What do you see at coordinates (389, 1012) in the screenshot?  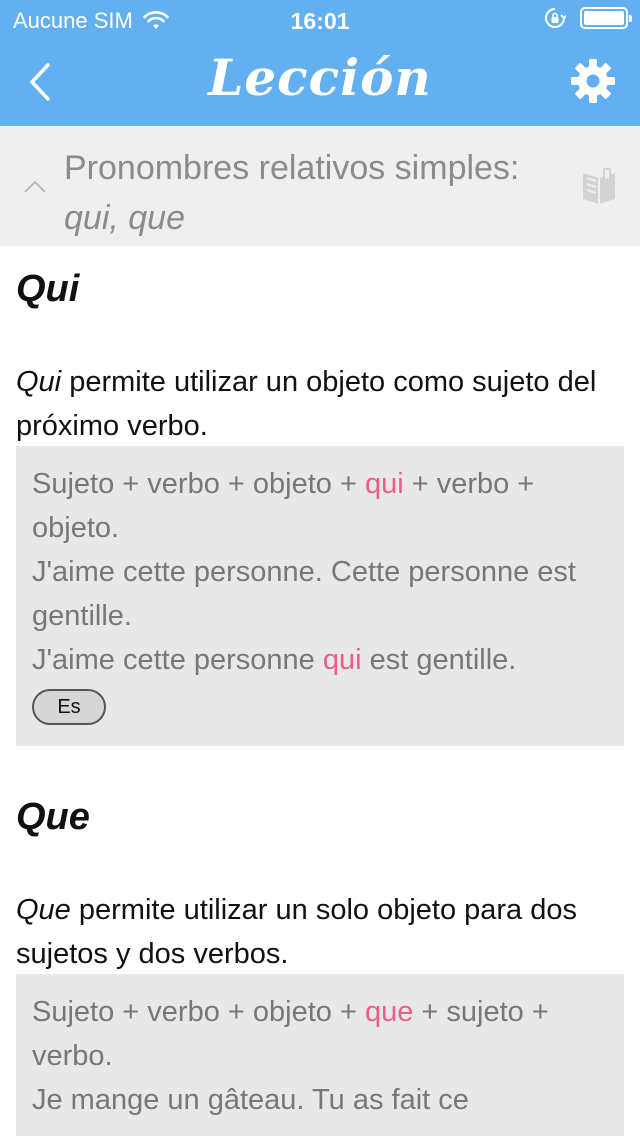 I see `highlight-que: que` at bounding box center [389, 1012].